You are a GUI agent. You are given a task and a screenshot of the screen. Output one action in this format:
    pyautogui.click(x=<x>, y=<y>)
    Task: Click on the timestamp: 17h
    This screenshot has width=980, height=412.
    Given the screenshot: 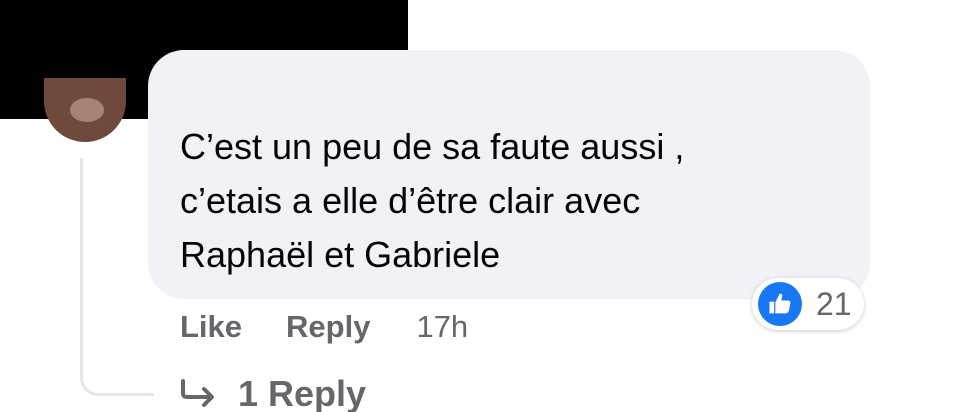 What is the action you would take?
    pyautogui.click(x=442, y=327)
    